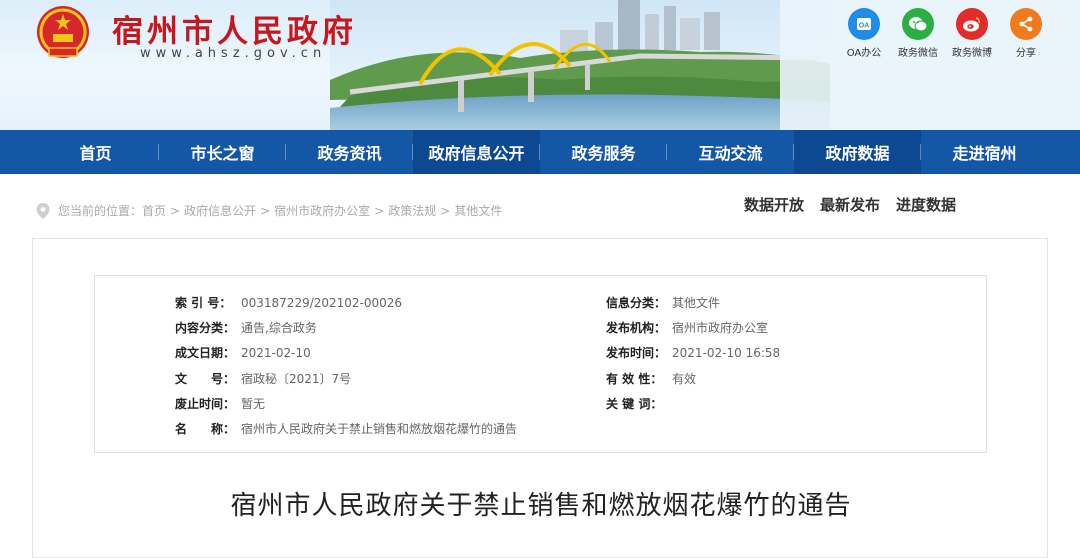 The image size is (1080, 558). I want to click on info-key: 废止时间：, so click(205, 403).